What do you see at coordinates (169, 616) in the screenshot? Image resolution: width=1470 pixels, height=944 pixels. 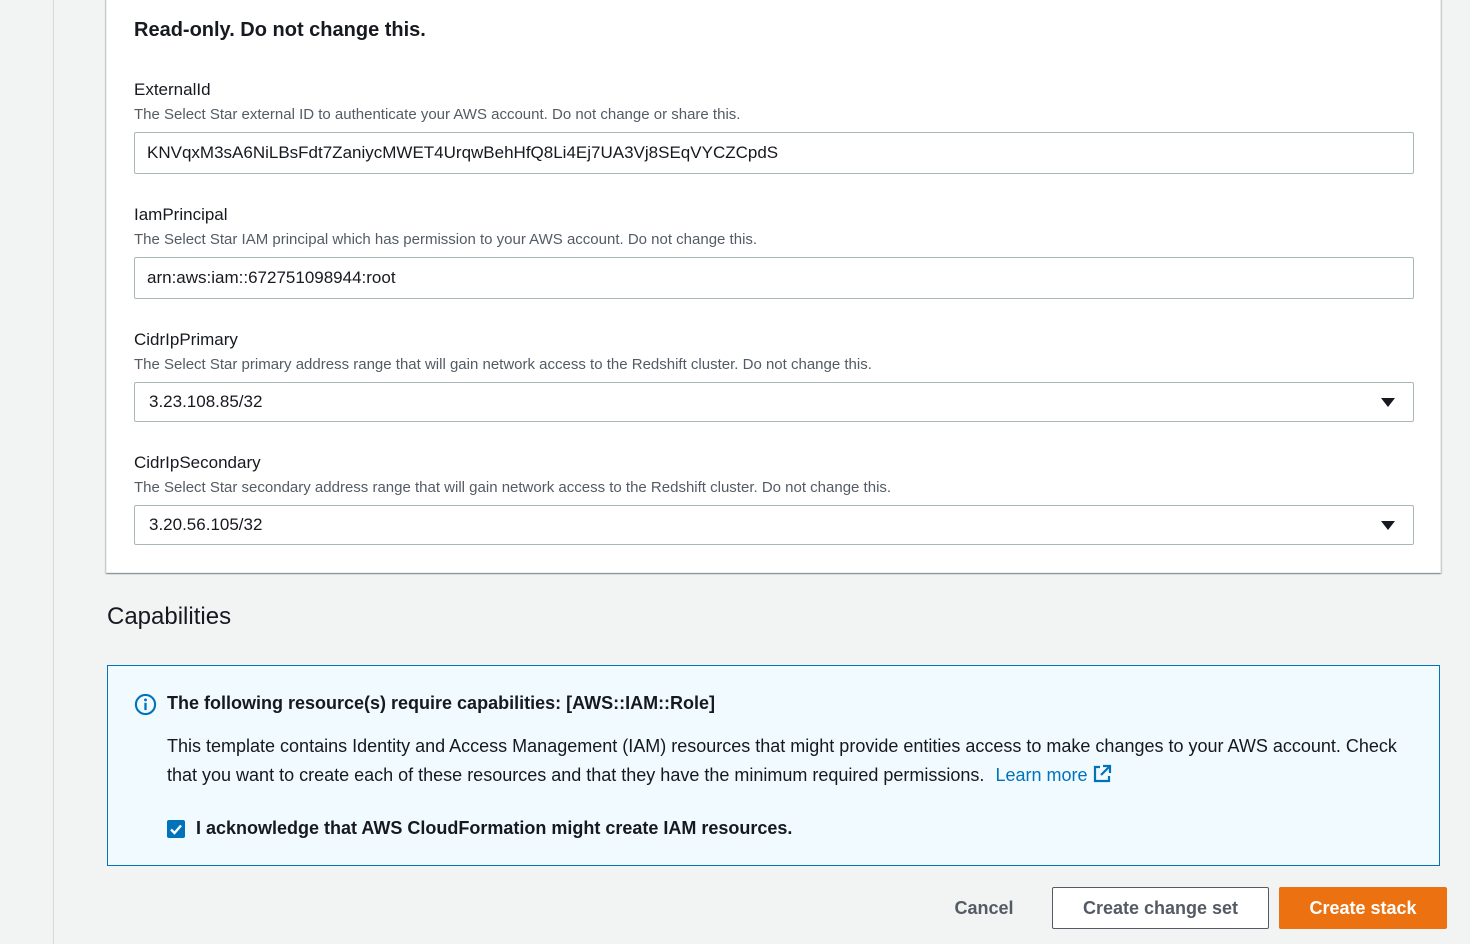 I see `capabilities-heading: Capabilities` at bounding box center [169, 616].